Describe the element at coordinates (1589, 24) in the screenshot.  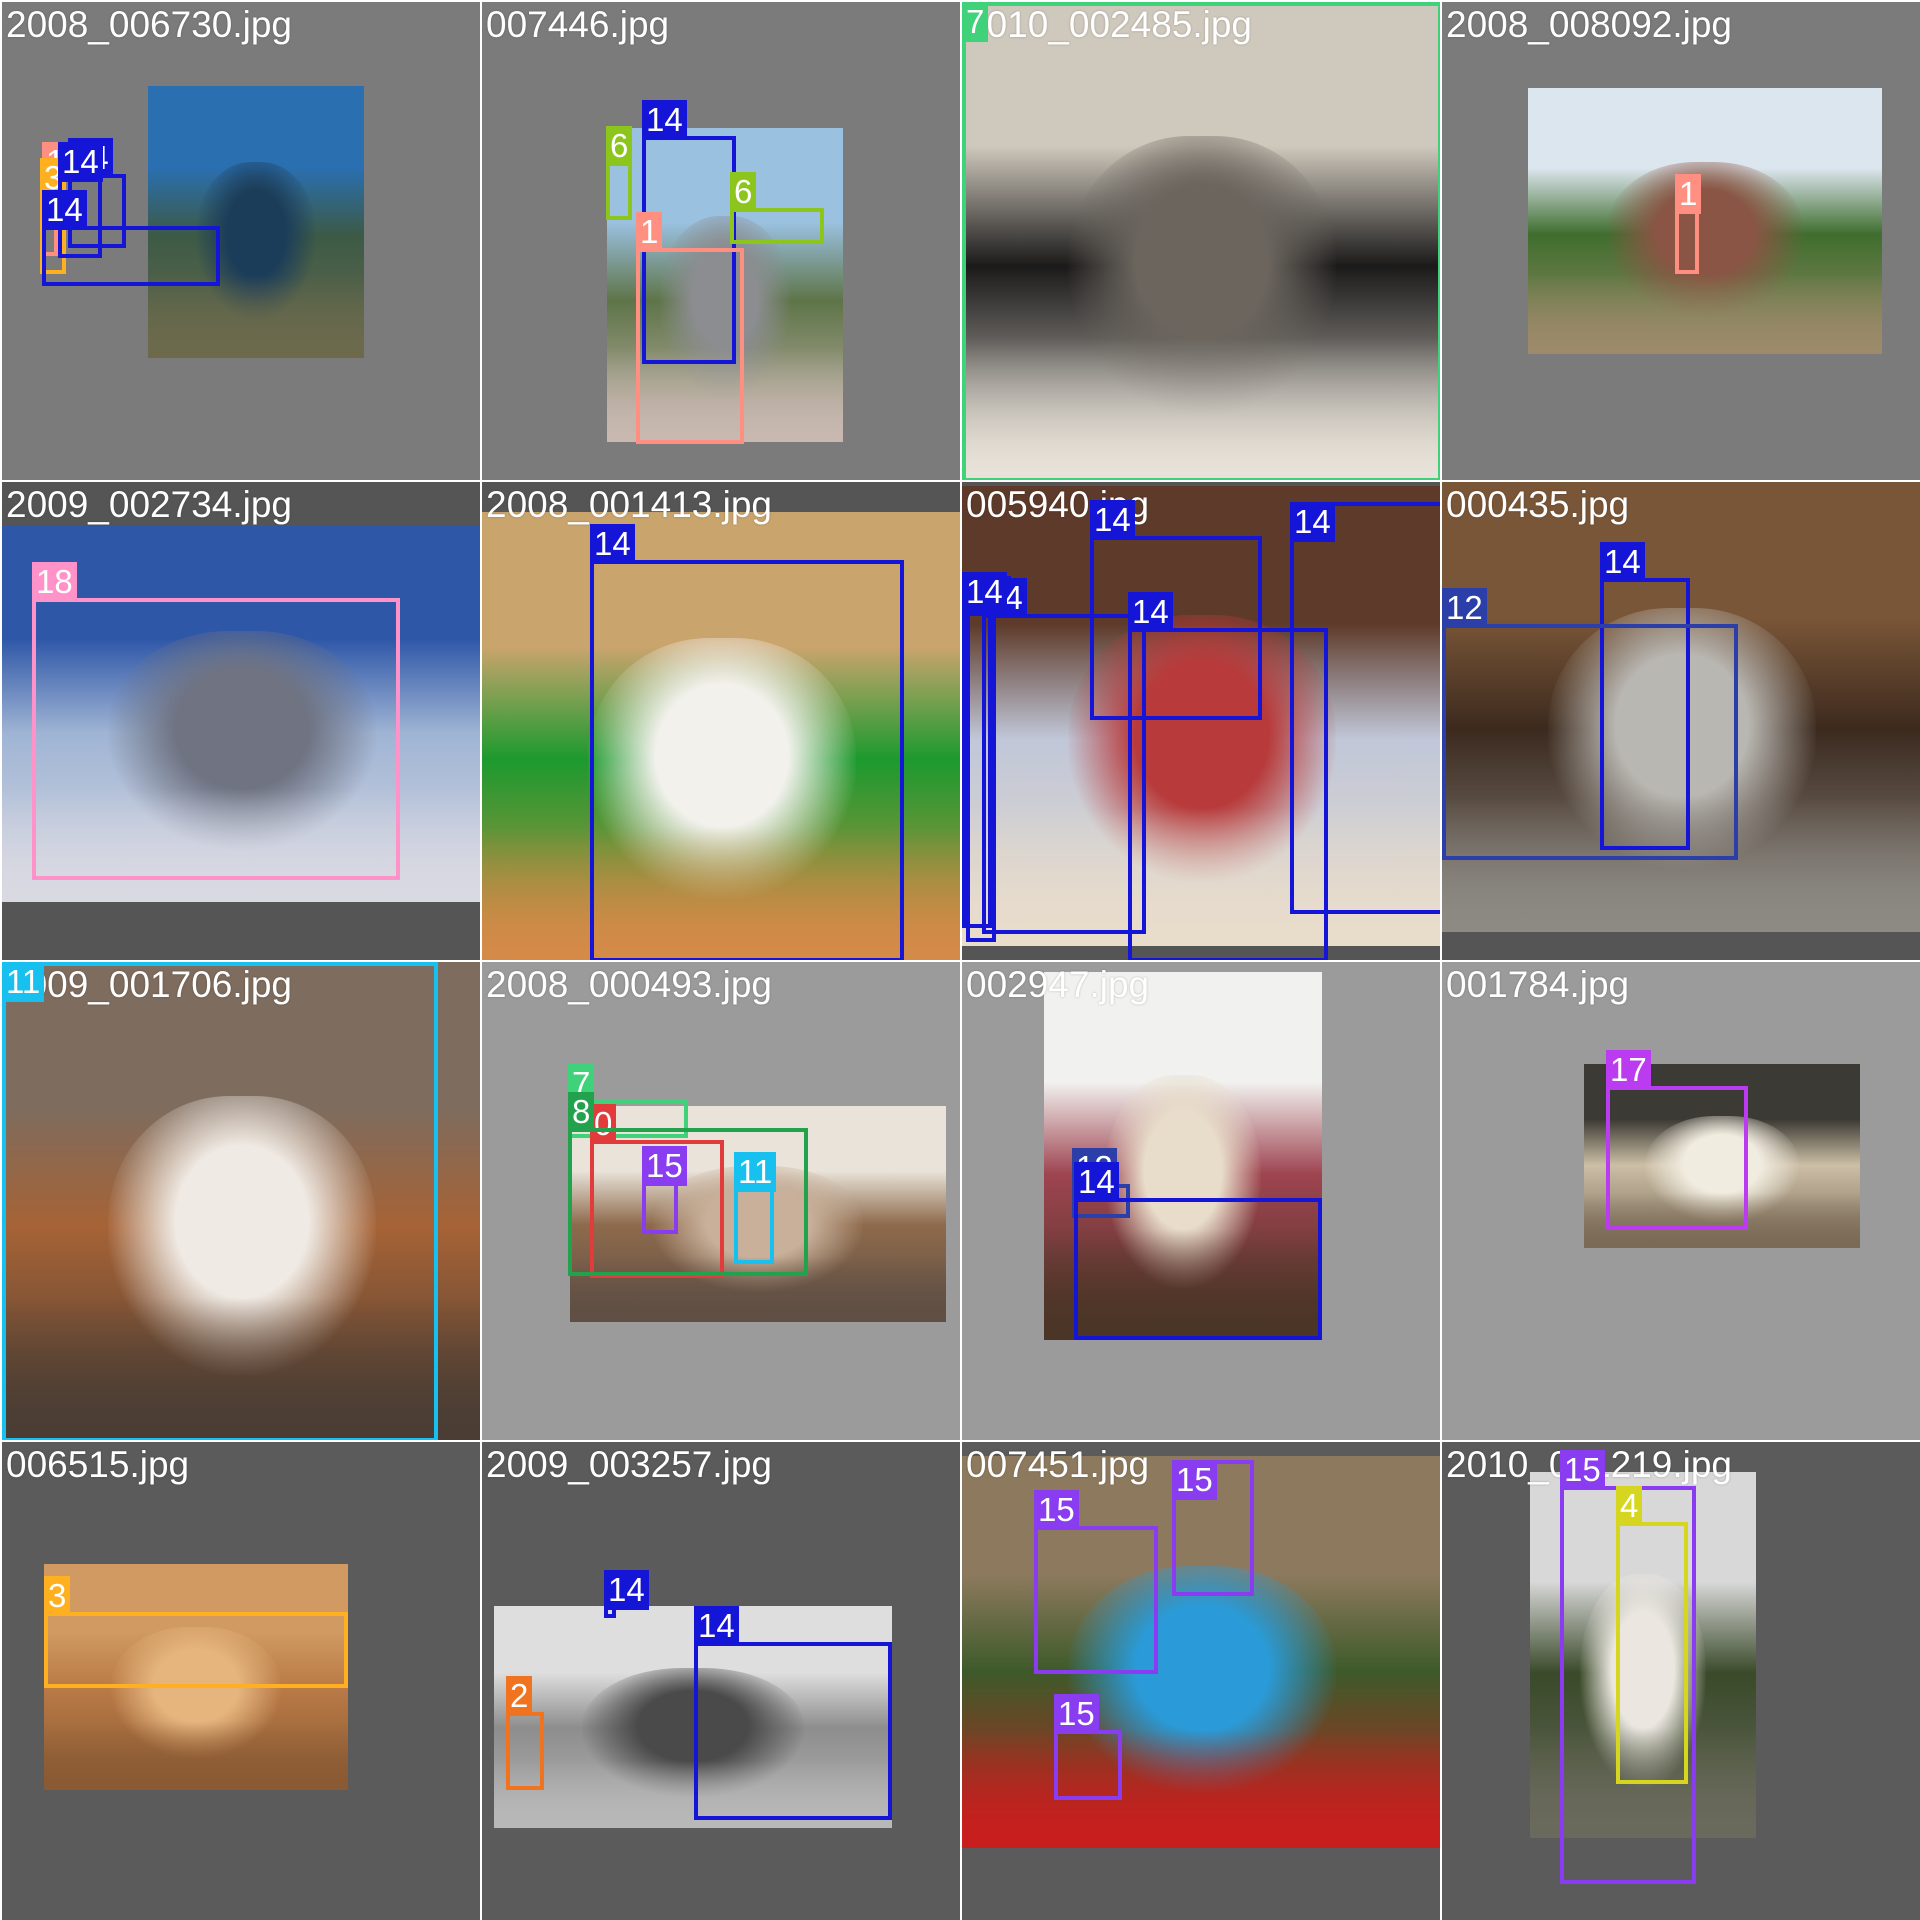
I see `image-filename: 2008_008092.jpg` at that location.